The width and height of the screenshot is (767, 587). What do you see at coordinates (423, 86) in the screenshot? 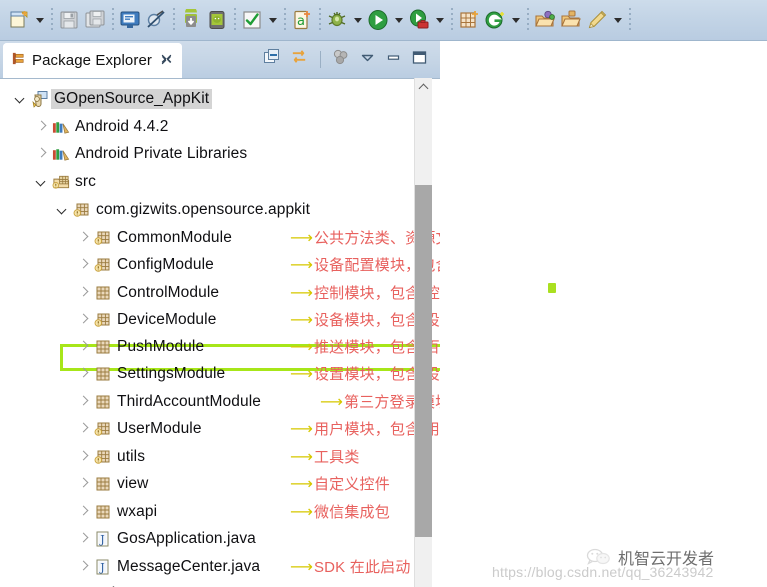
I see `scroll-up-arrow-icon` at bounding box center [423, 86].